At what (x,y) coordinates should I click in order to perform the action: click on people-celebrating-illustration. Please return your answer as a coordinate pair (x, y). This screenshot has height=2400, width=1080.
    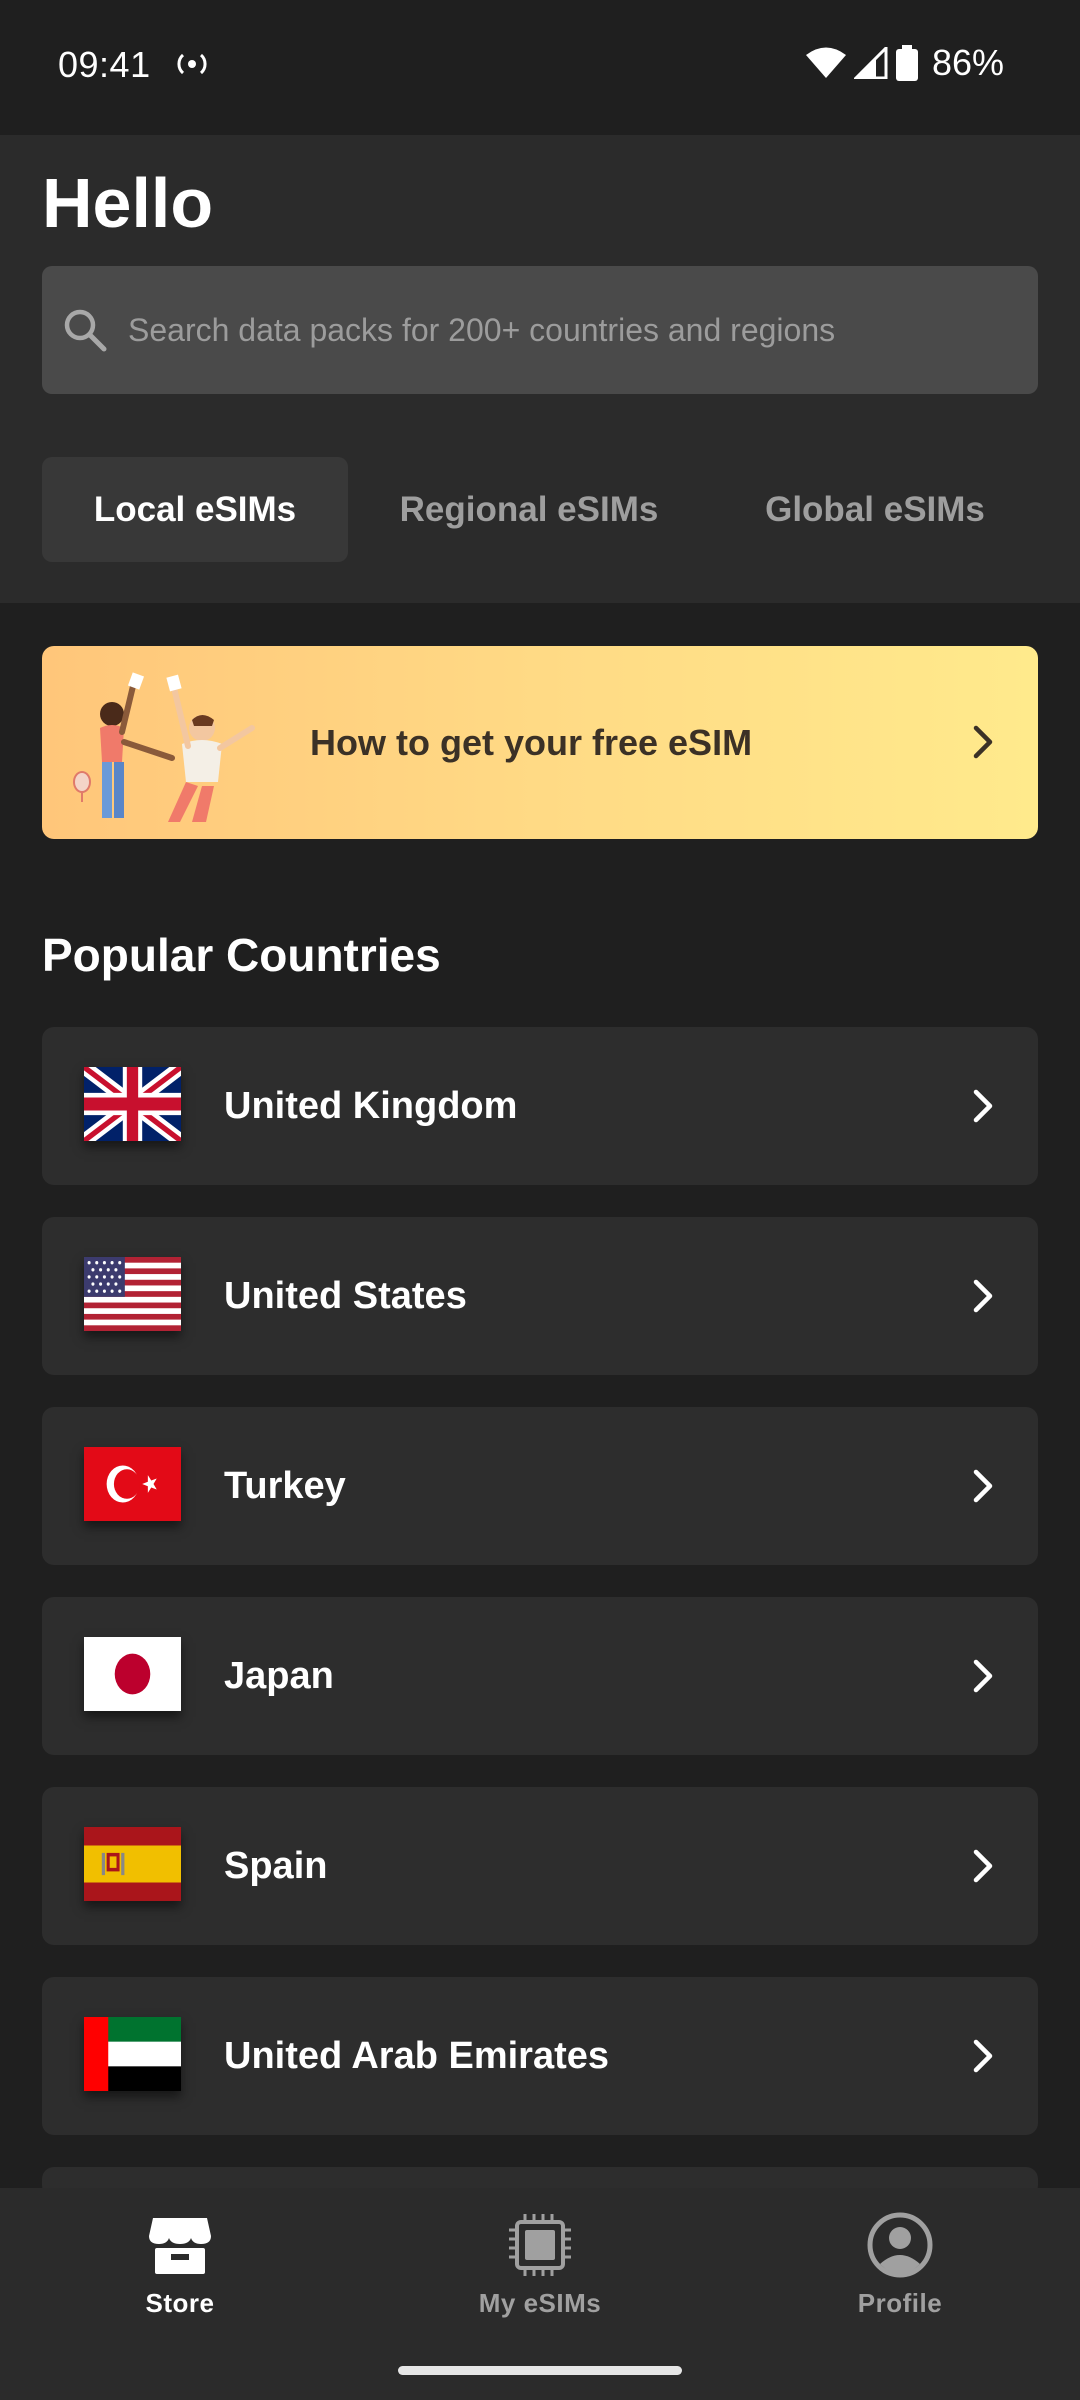
    Looking at the image, I should click on (164, 747).